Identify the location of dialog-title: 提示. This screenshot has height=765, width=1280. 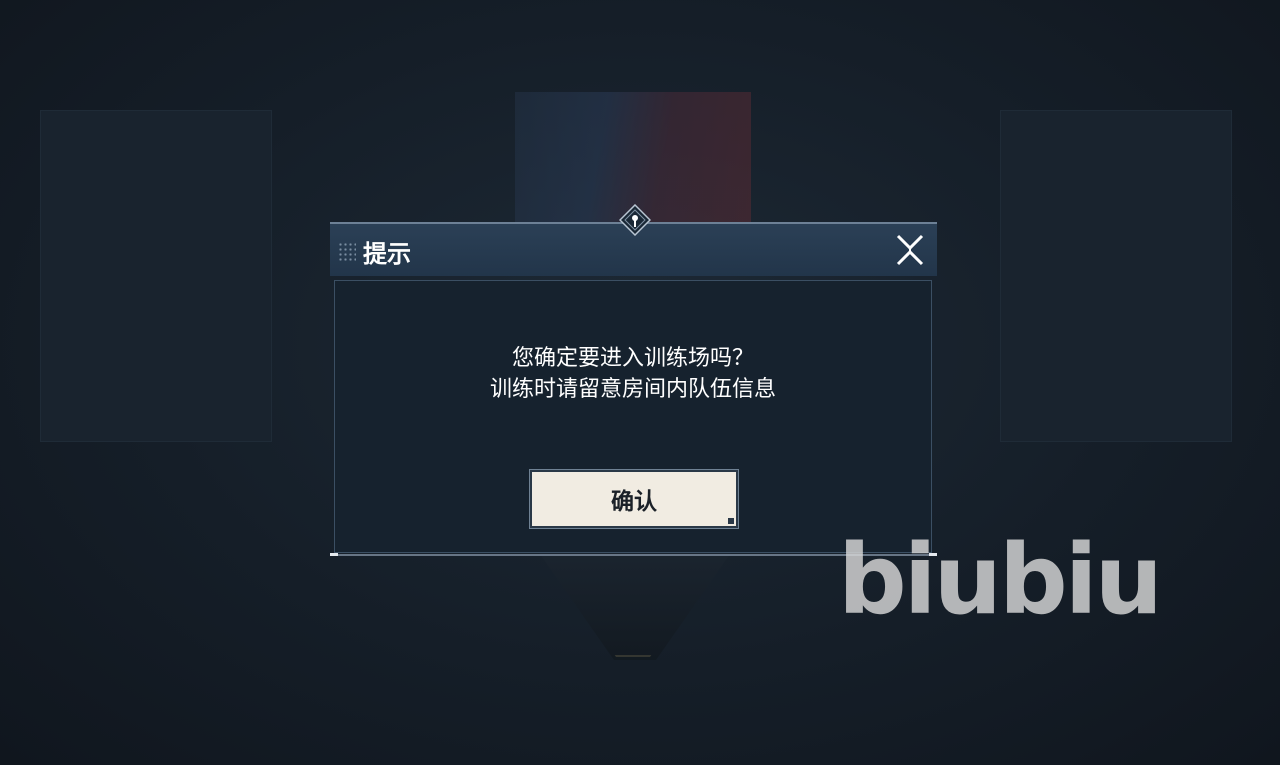
(387, 254).